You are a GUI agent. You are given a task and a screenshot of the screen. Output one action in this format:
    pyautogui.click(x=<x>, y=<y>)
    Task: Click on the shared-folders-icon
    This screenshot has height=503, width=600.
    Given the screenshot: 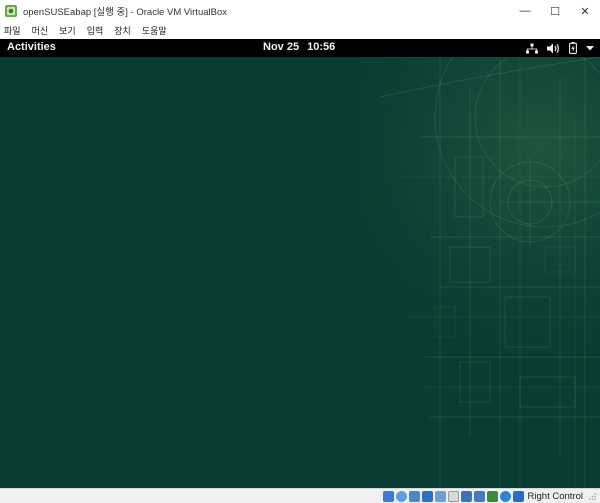 What is the action you would take?
    pyautogui.click(x=453, y=496)
    